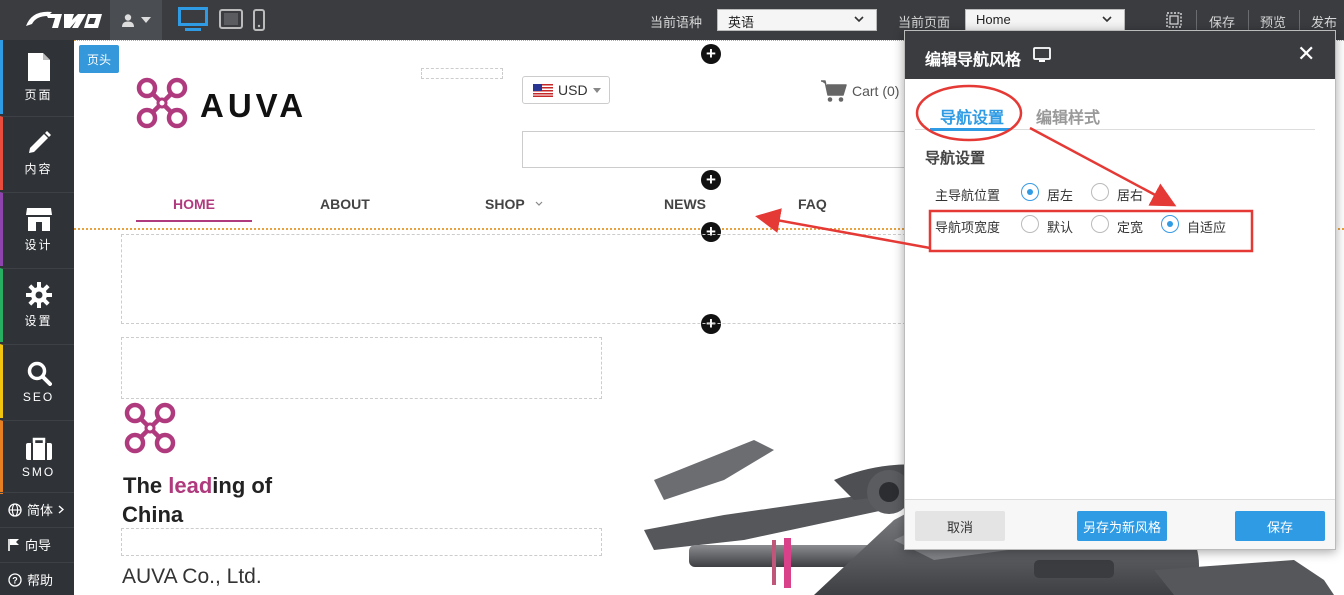 This screenshot has width=1344, height=595. Describe the element at coordinates (1045, 20) in the screenshot. I see `page-select: Home` at that location.